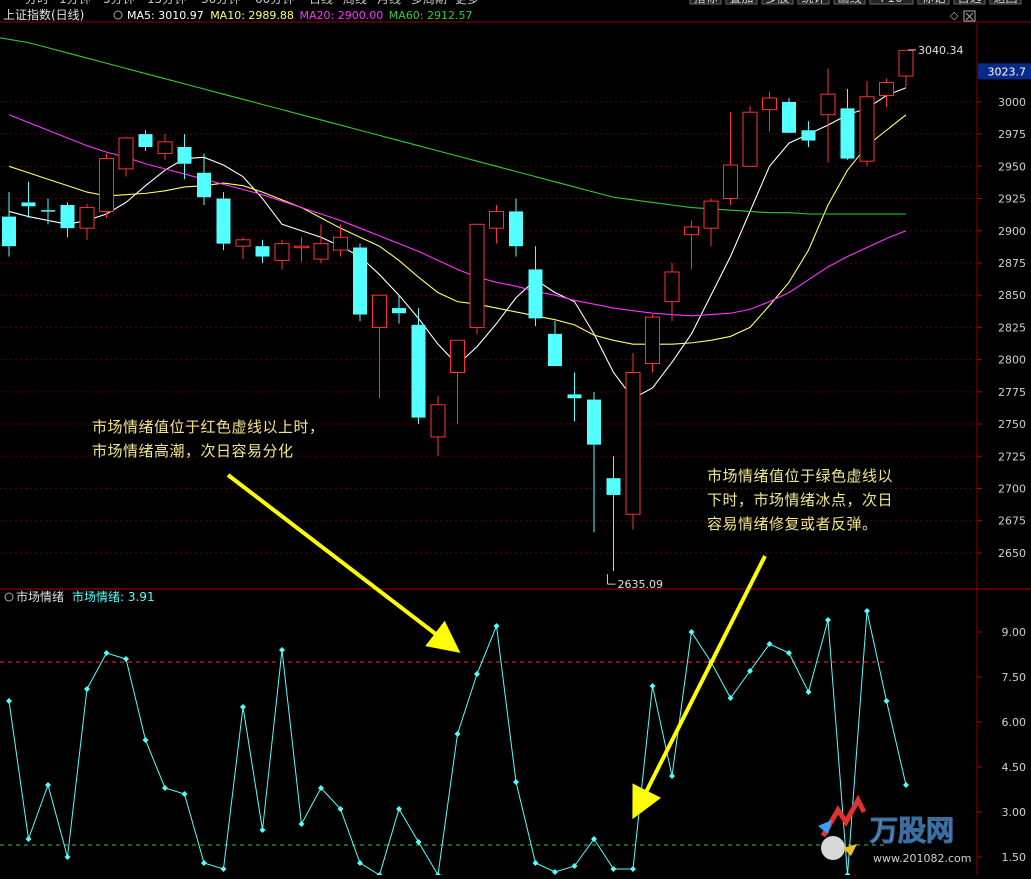 The width and height of the screenshot is (1031, 879). Describe the element at coordinates (467, 3) in the screenshot. I see `toolbar-item: 更多` at that location.